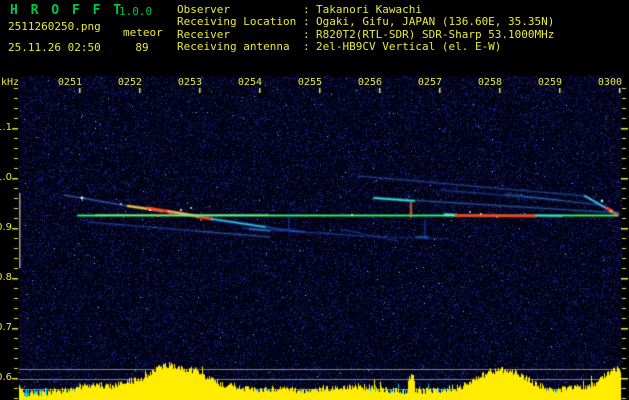 The image size is (629, 400). I want to click on freq-label-0.9: 0.9, so click(6, 227).